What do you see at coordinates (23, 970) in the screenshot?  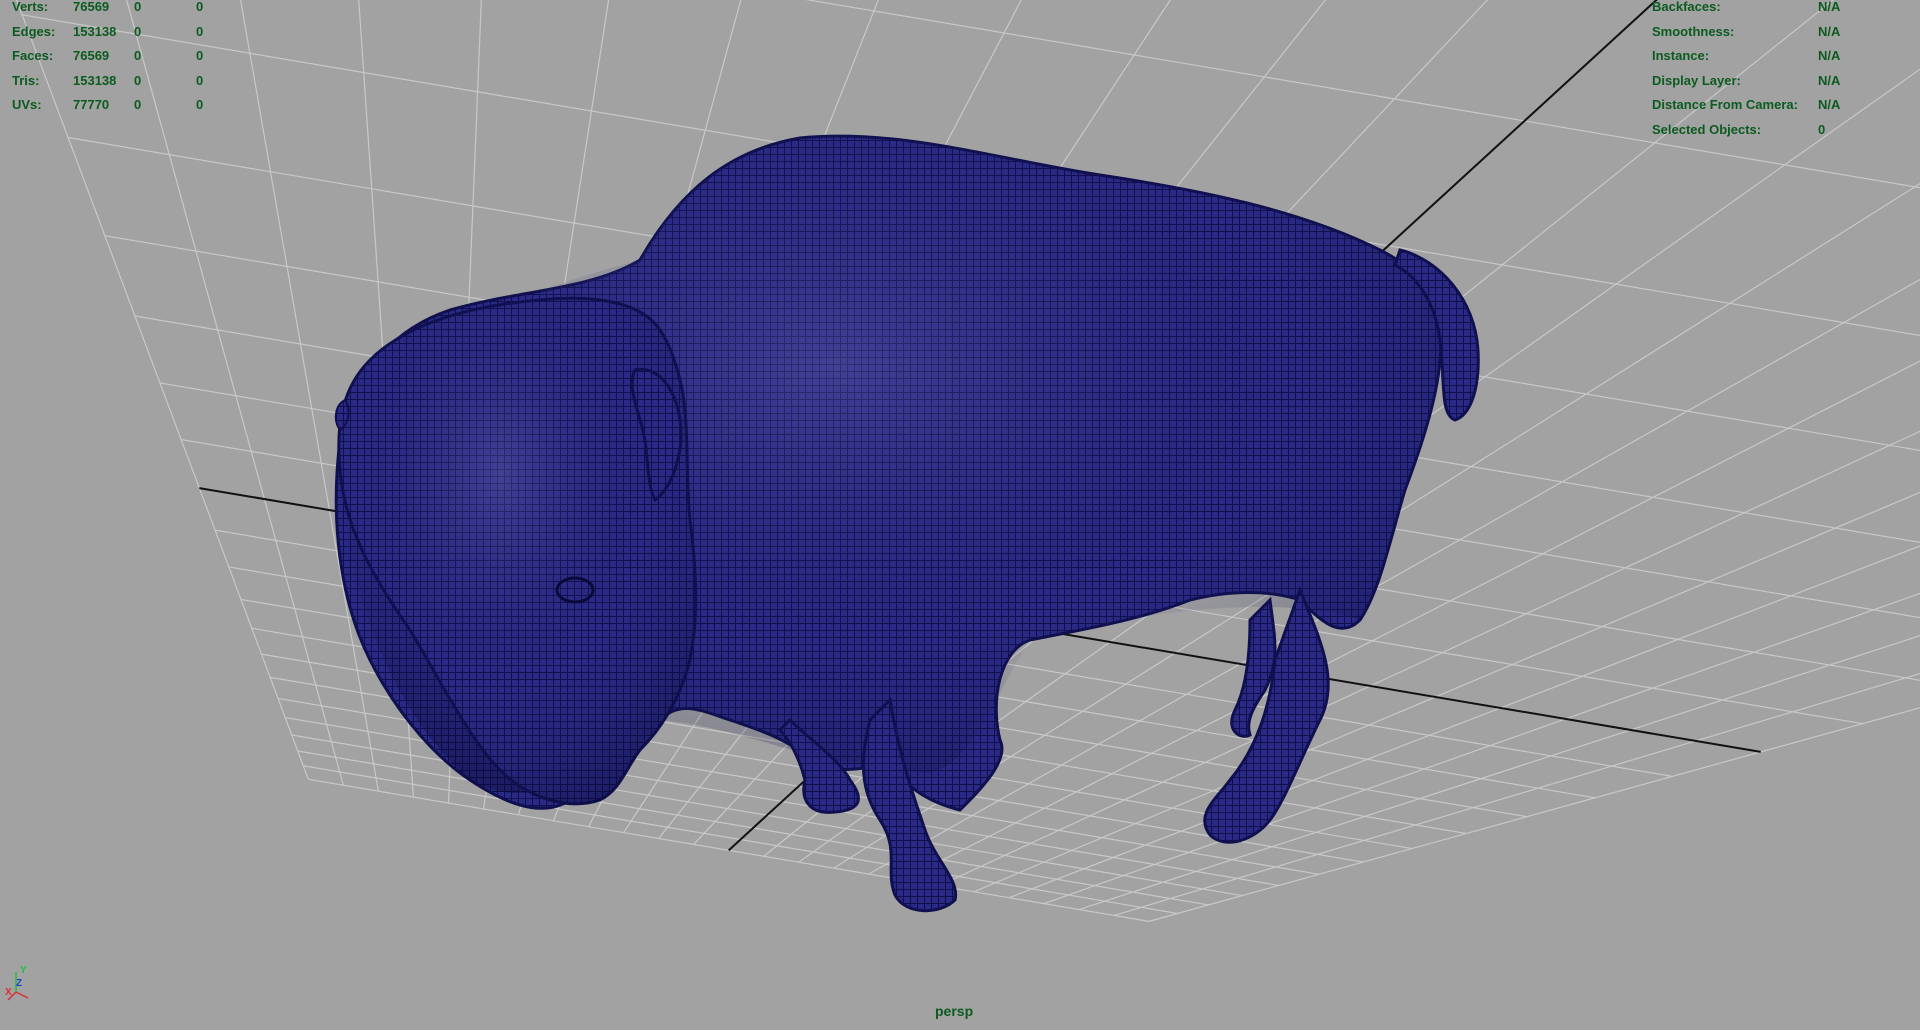 I see `axis-y-label: Y` at bounding box center [23, 970].